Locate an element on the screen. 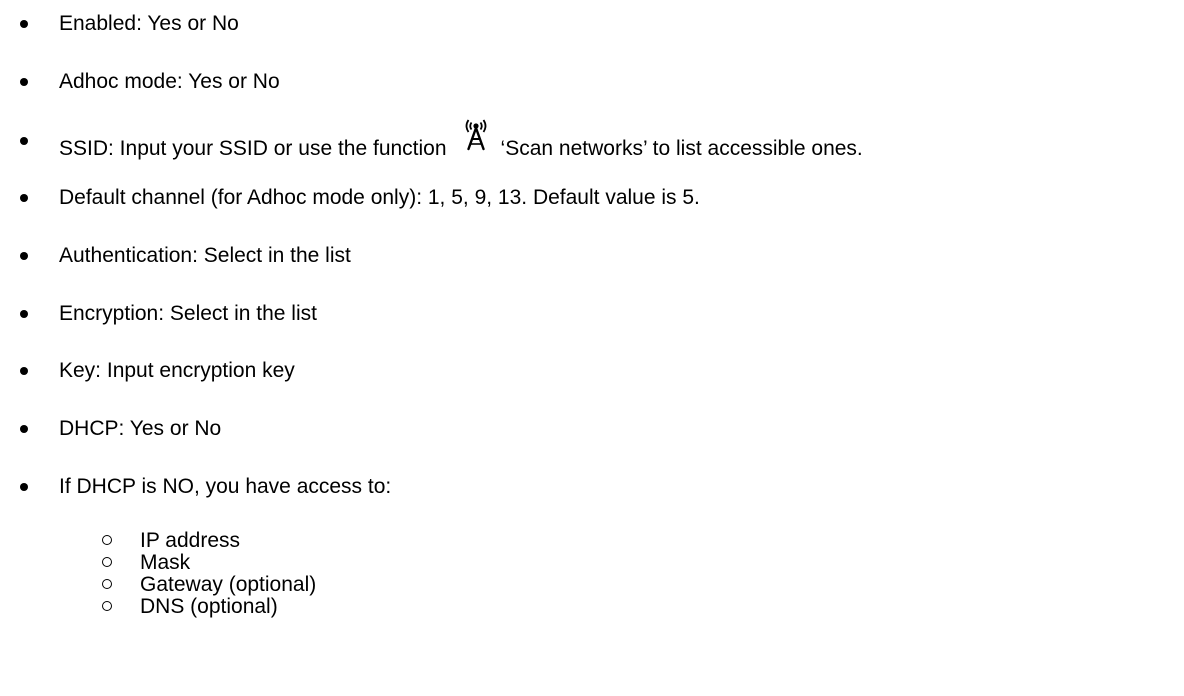 The height and width of the screenshot is (696, 1184). list-item-authentication: Authentication: Select in the list is located at coordinates (592, 256).